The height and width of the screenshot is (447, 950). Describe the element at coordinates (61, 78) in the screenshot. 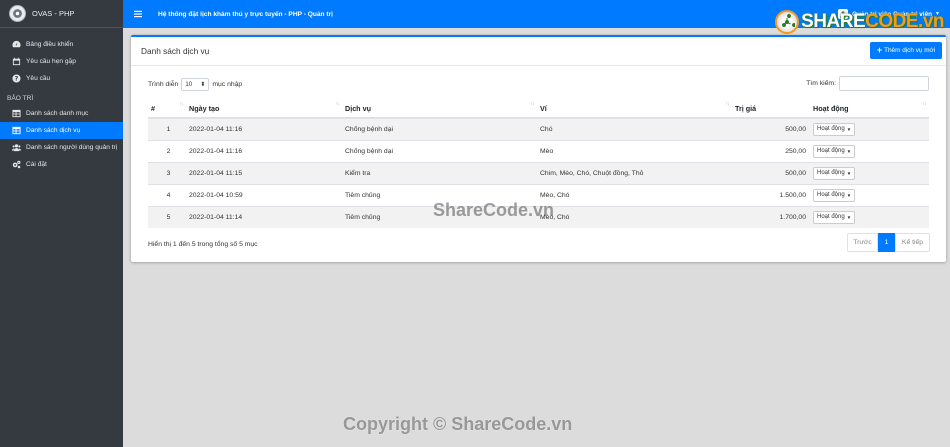

I see `sidebar-item-inquiries: ? Yêu cầu` at that location.